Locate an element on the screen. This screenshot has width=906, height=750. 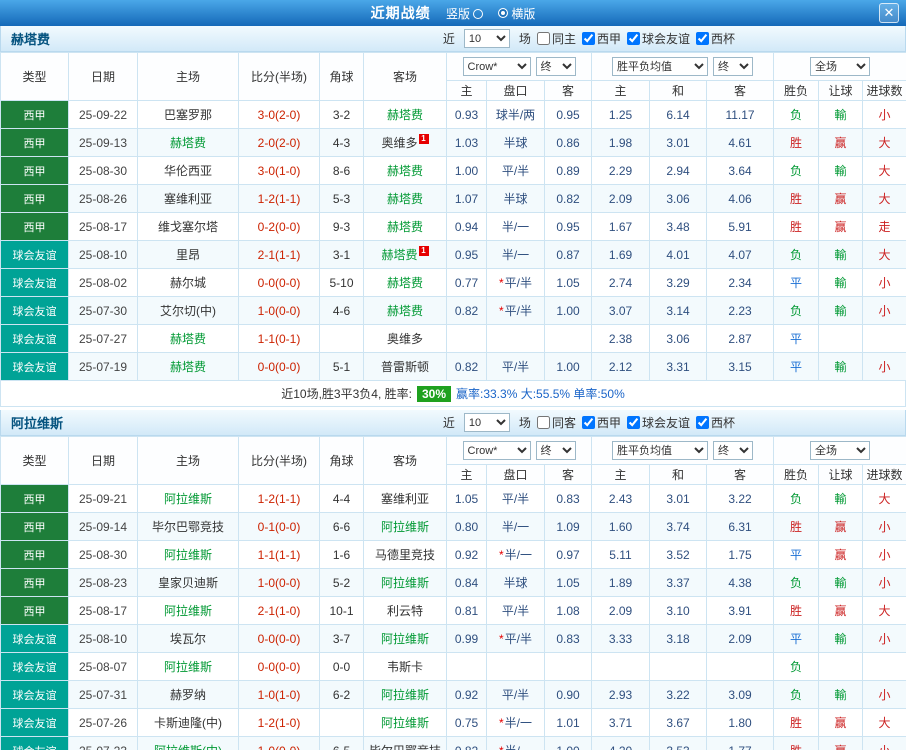
home-team-cell: 皇家贝迪斯 is located at coordinates (188, 582).